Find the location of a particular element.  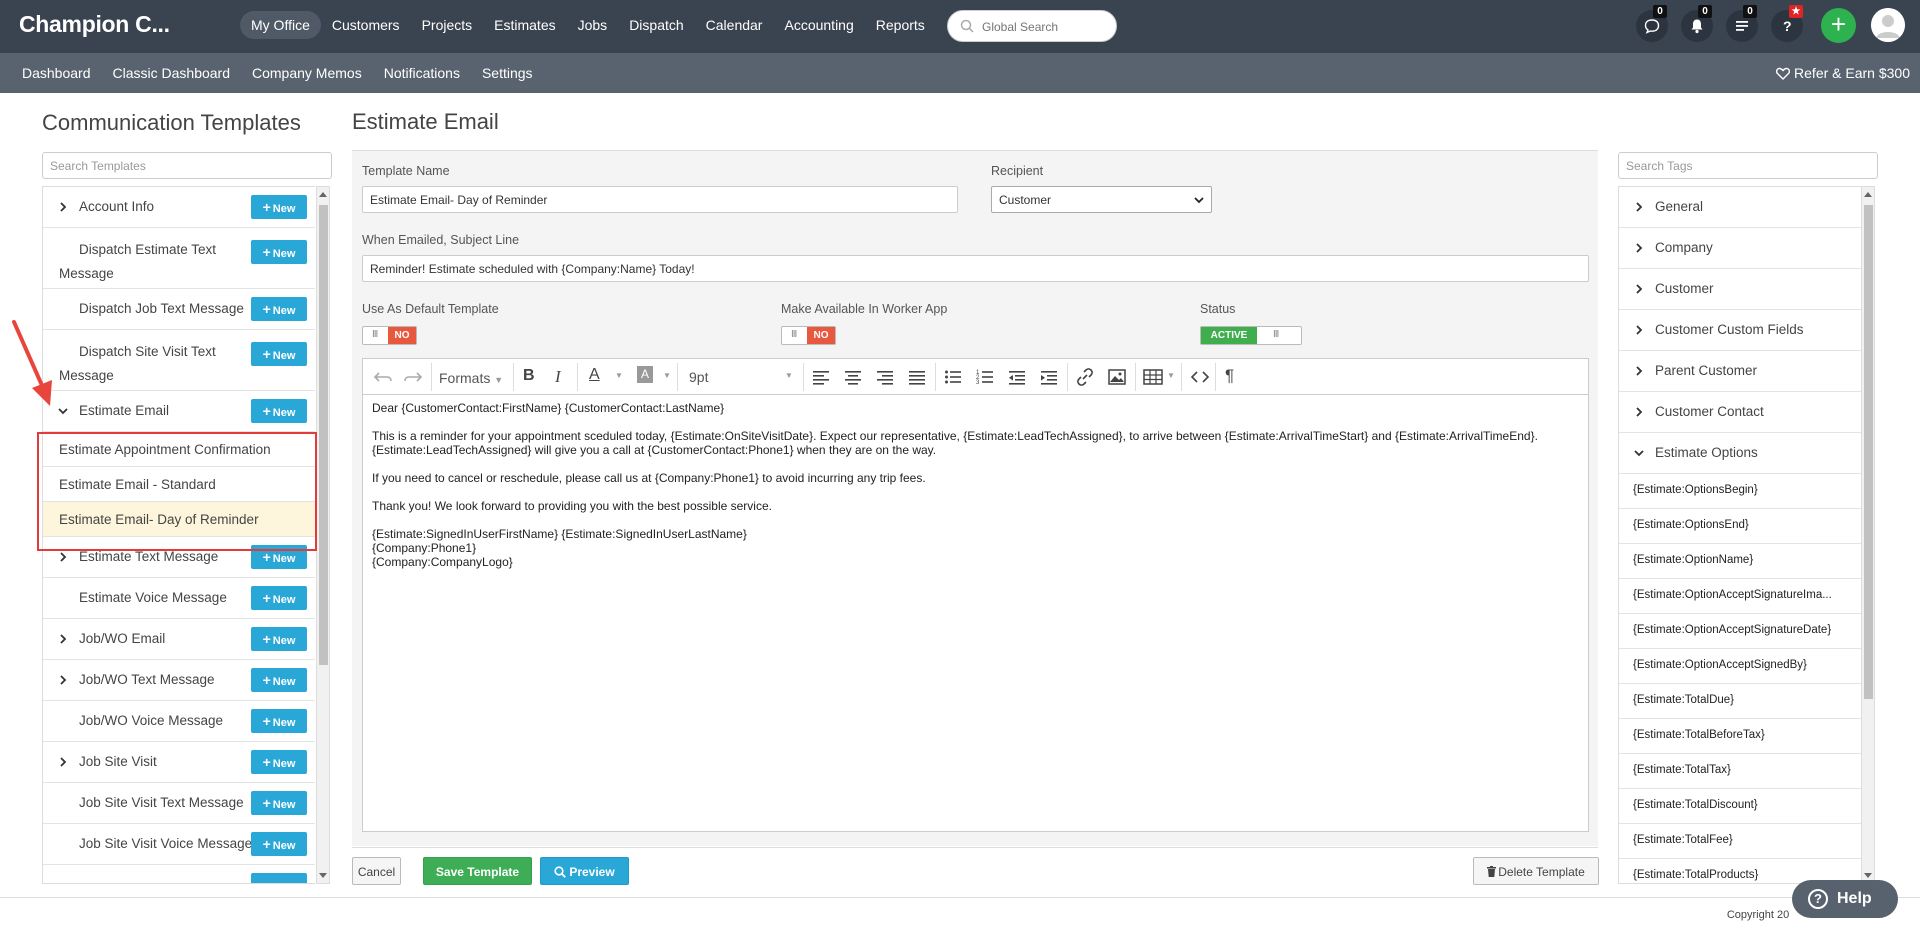

template-list-scrollbar is located at coordinates (323, 535).